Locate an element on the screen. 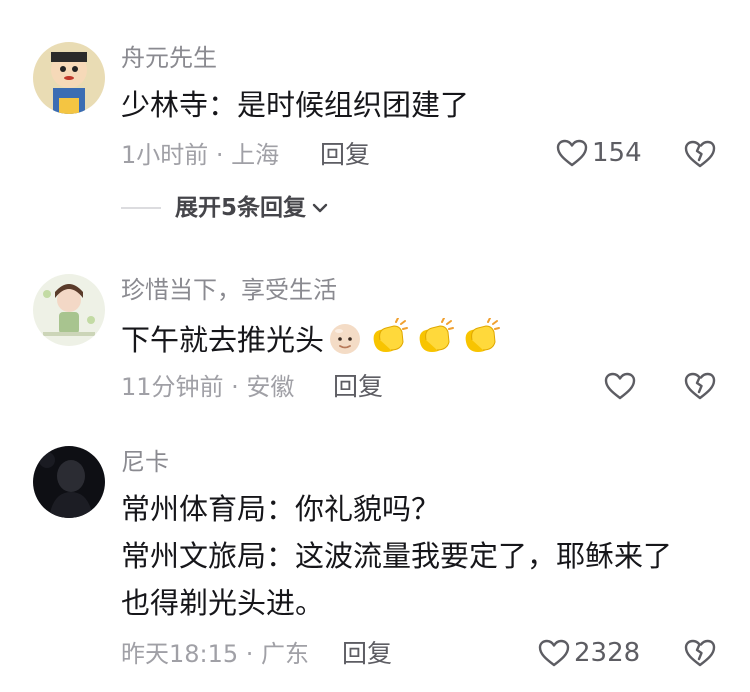  comment-text-line: 常州体育局：你礼貌吗？ is located at coordinates (281, 509).